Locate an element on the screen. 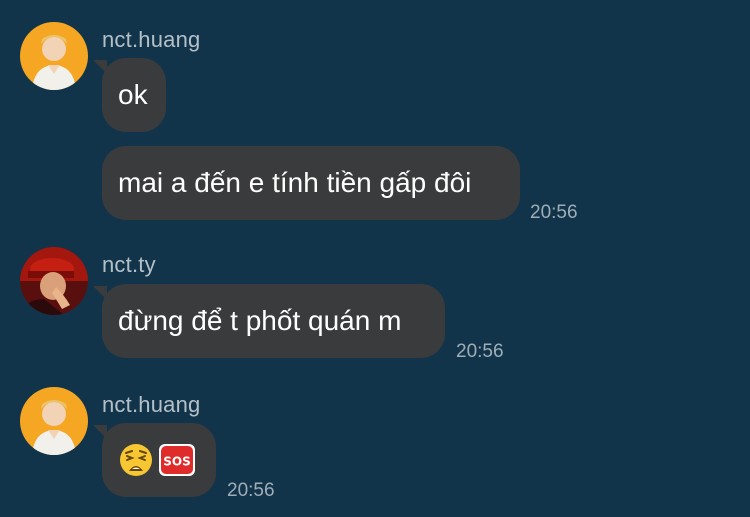 Image resolution: width=750 pixels, height=517 pixels. message-bubble: đừng để t phốt quán m is located at coordinates (269, 321).